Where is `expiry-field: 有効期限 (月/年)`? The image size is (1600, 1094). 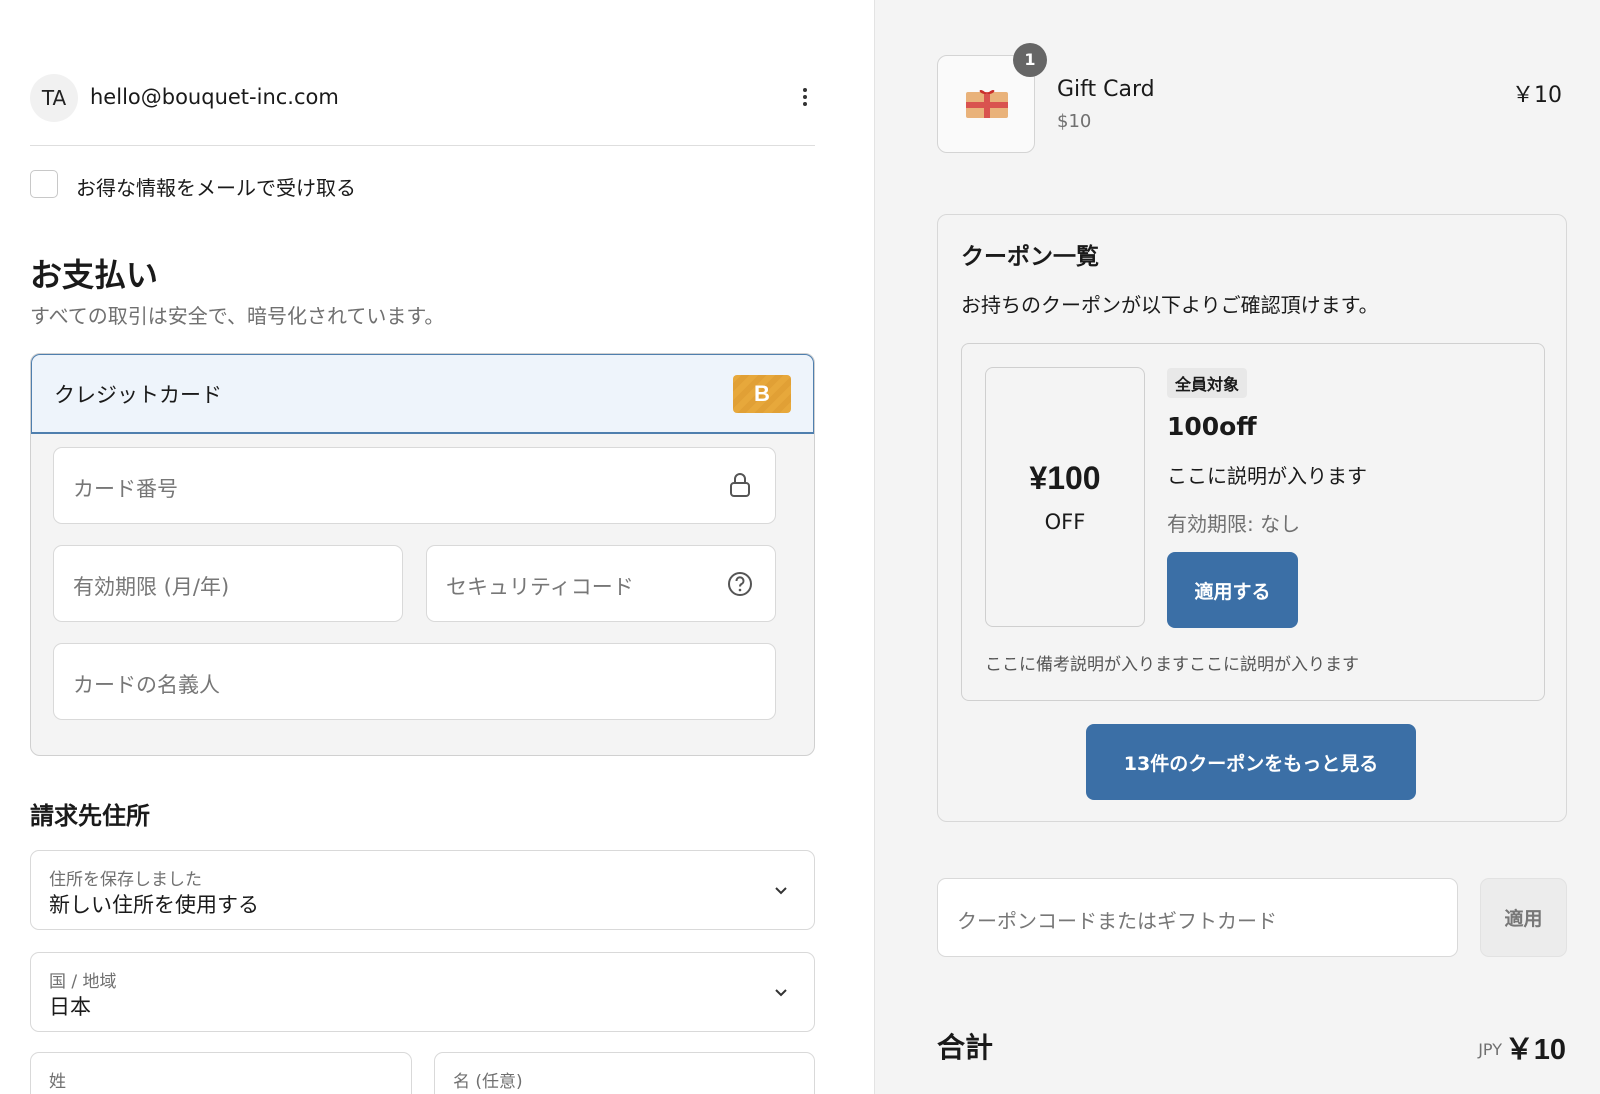 expiry-field: 有効期限 (月/年) is located at coordinates (228, 583).